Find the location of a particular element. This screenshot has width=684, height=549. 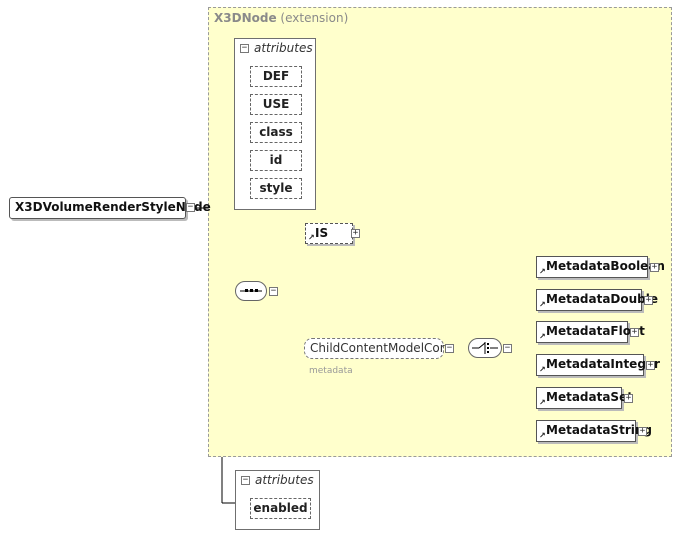

attribute-enabled: enabled is located at coordinates (280, 508).